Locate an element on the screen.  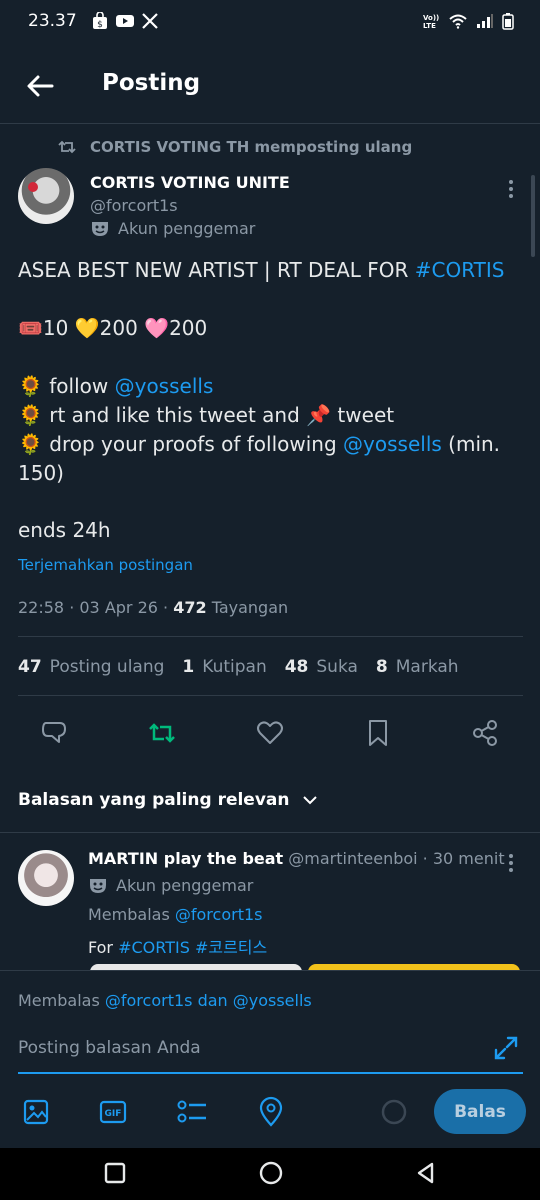
stat-num: 47 is located at coordinates (30, 667).